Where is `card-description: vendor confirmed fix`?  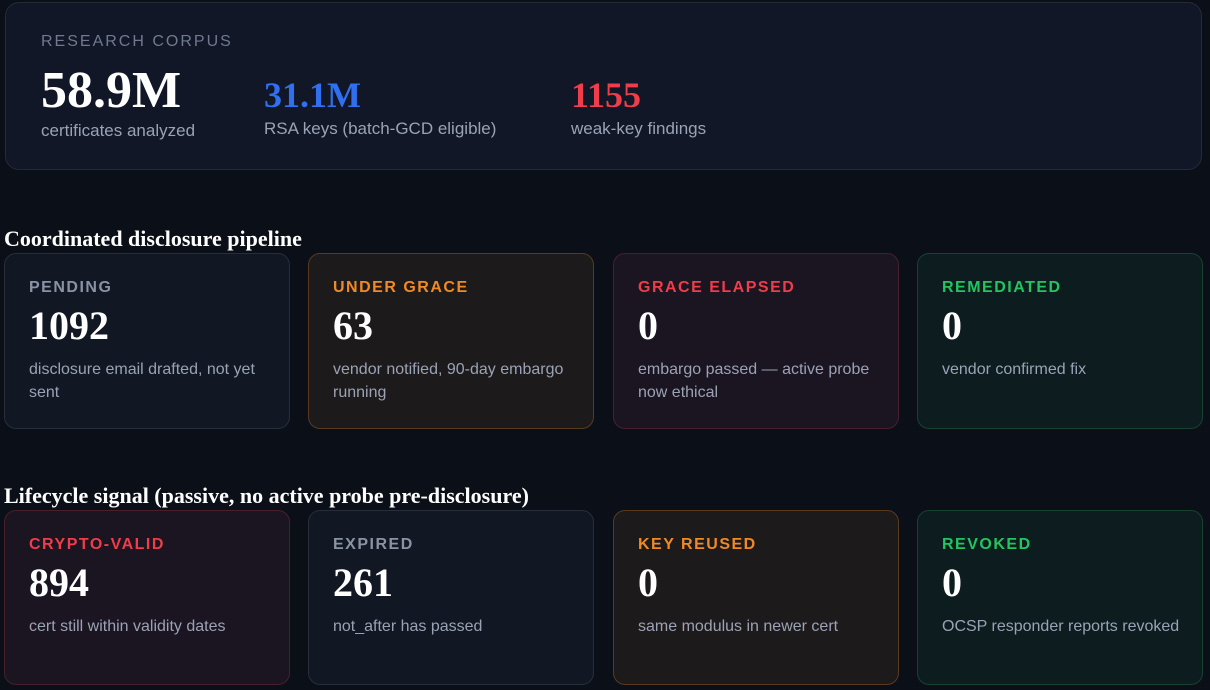
card-description: vendor confirmed fix is located at coordinates (1014, 369).